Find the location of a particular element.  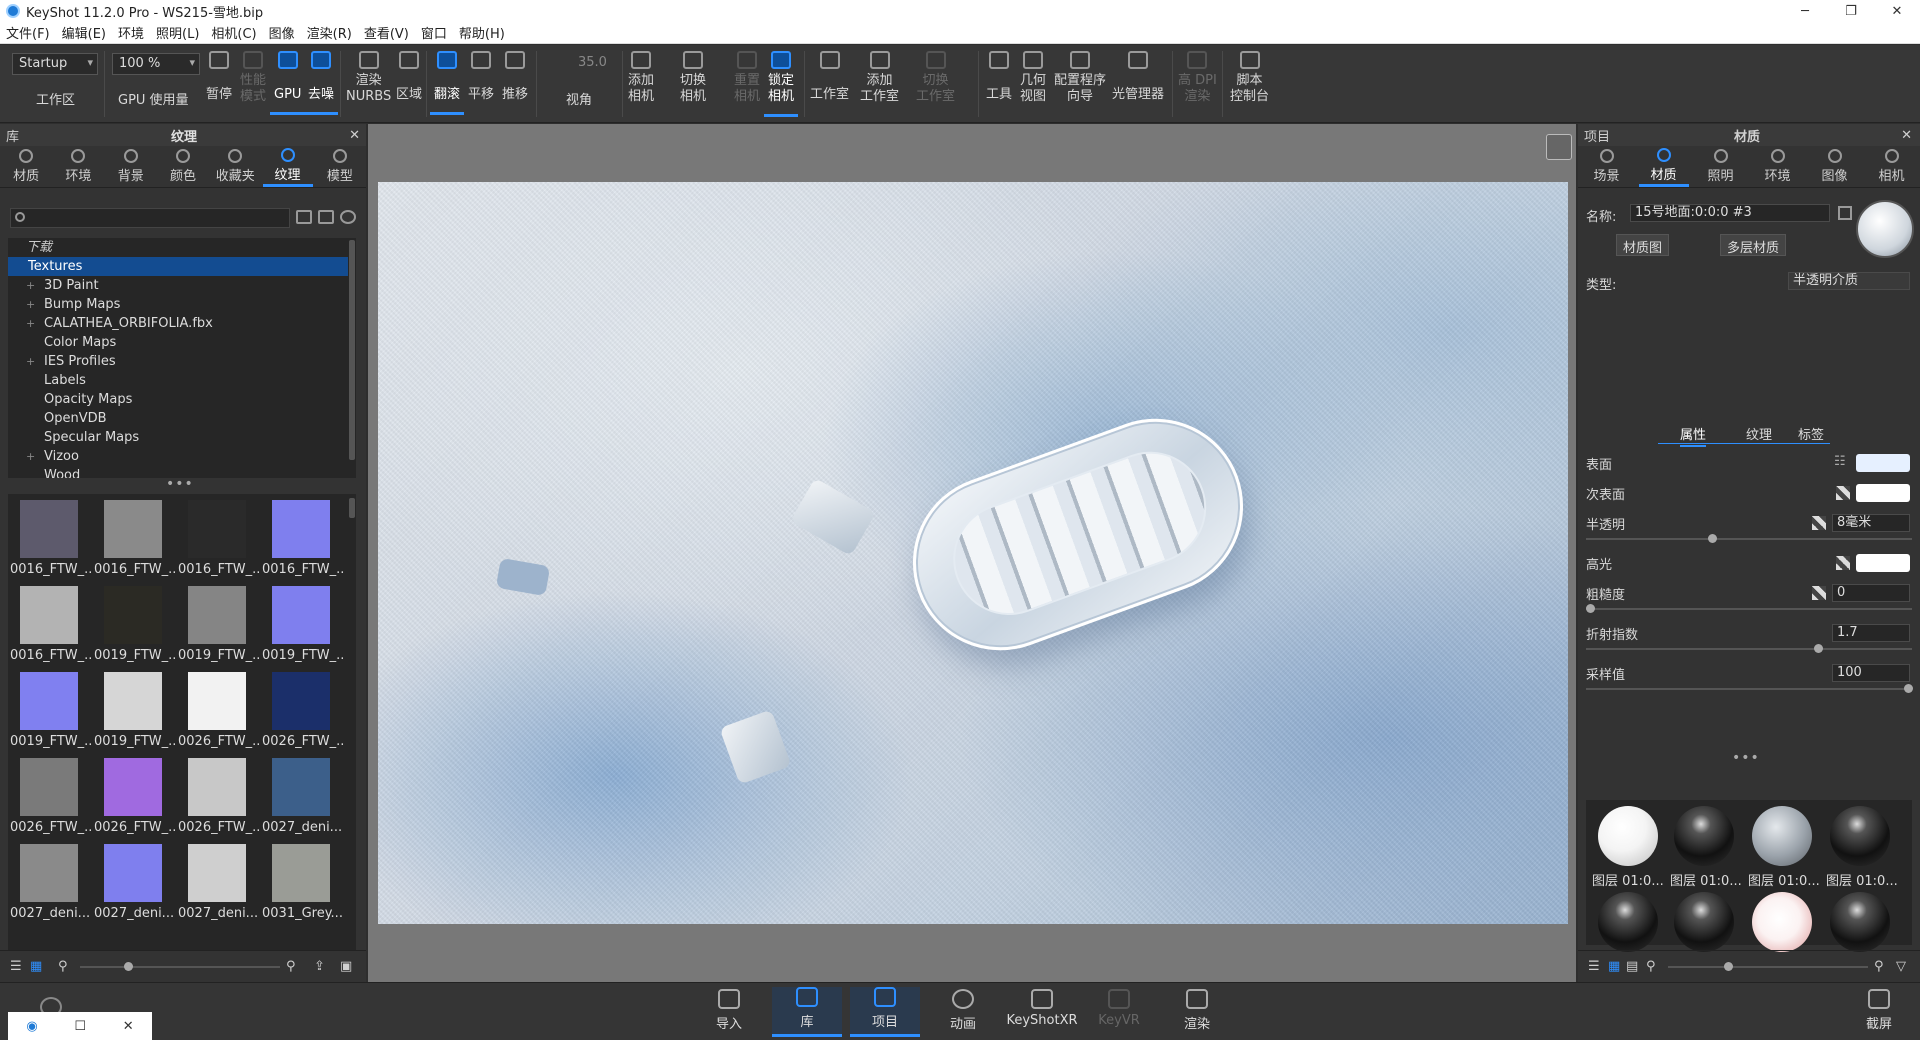

render-status-icon is located at coordinates (1559, 147).